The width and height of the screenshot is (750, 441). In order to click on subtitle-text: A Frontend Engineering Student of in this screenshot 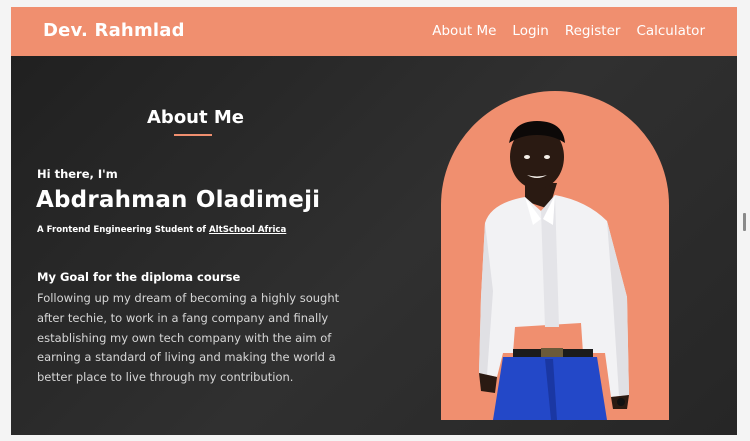, I will do `click(123, 230)`.